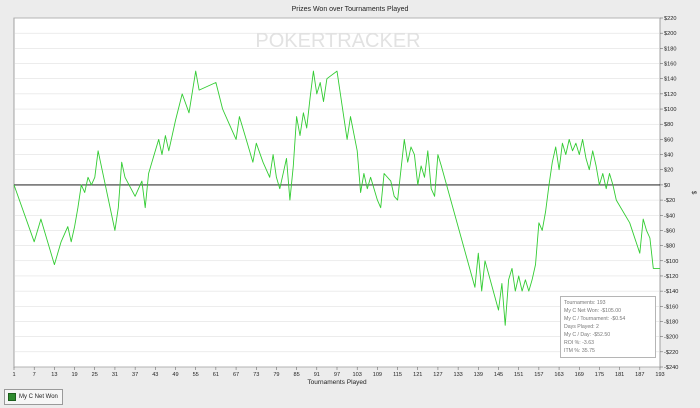  What do you see at coordinates (377, 375) in the screenshot?
I see `x-tick-label: 109` at bounding box center [377, 375].